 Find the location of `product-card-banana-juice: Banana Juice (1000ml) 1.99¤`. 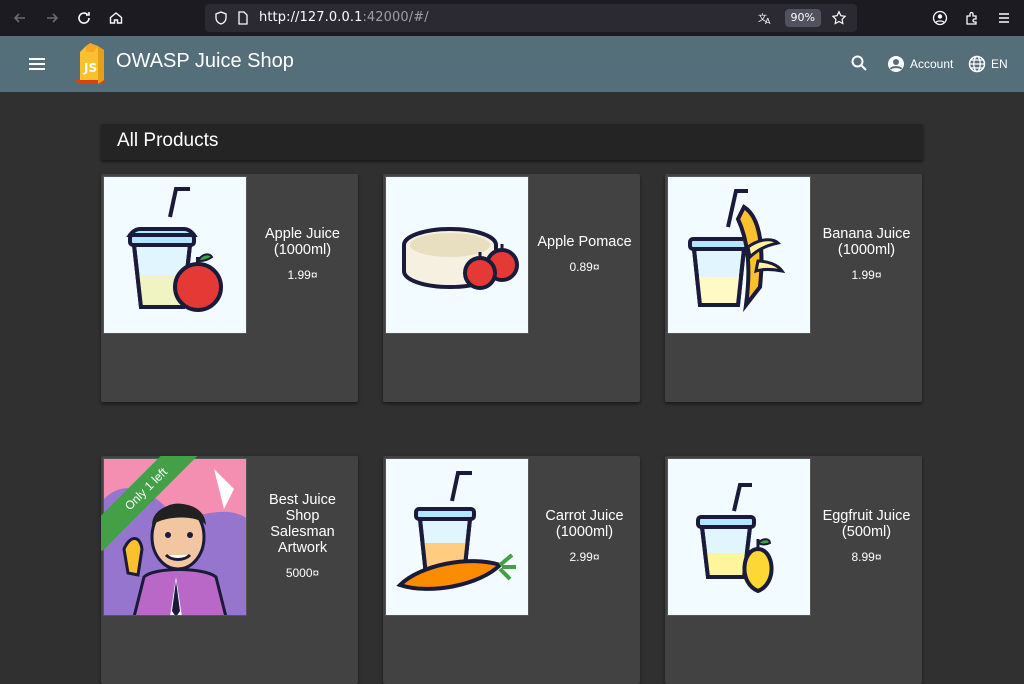

product-card-banana-juice: Banana Juice (1000ml) 1.99¤ is located at coordinates (793, 288).